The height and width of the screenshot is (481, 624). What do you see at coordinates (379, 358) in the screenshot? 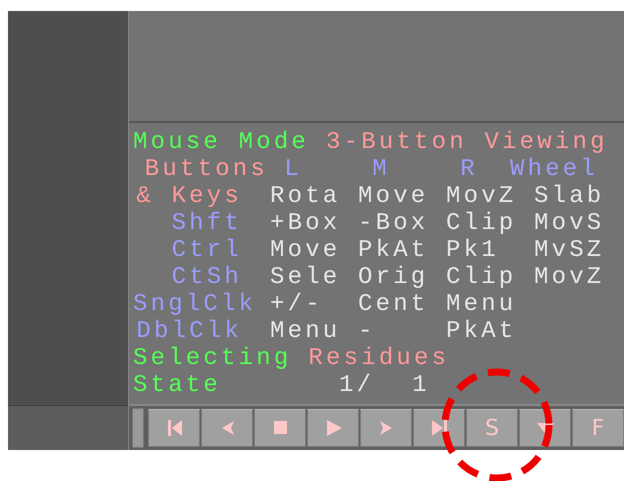
I see `selecting-value: Residues` at bounding box center [379, 358].